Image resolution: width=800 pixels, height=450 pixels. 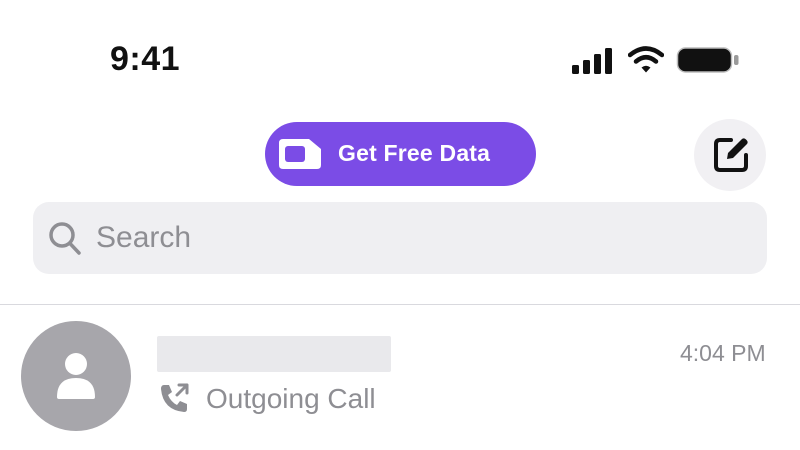 I want to click on wifi-icon, so click(x=646, y=59).